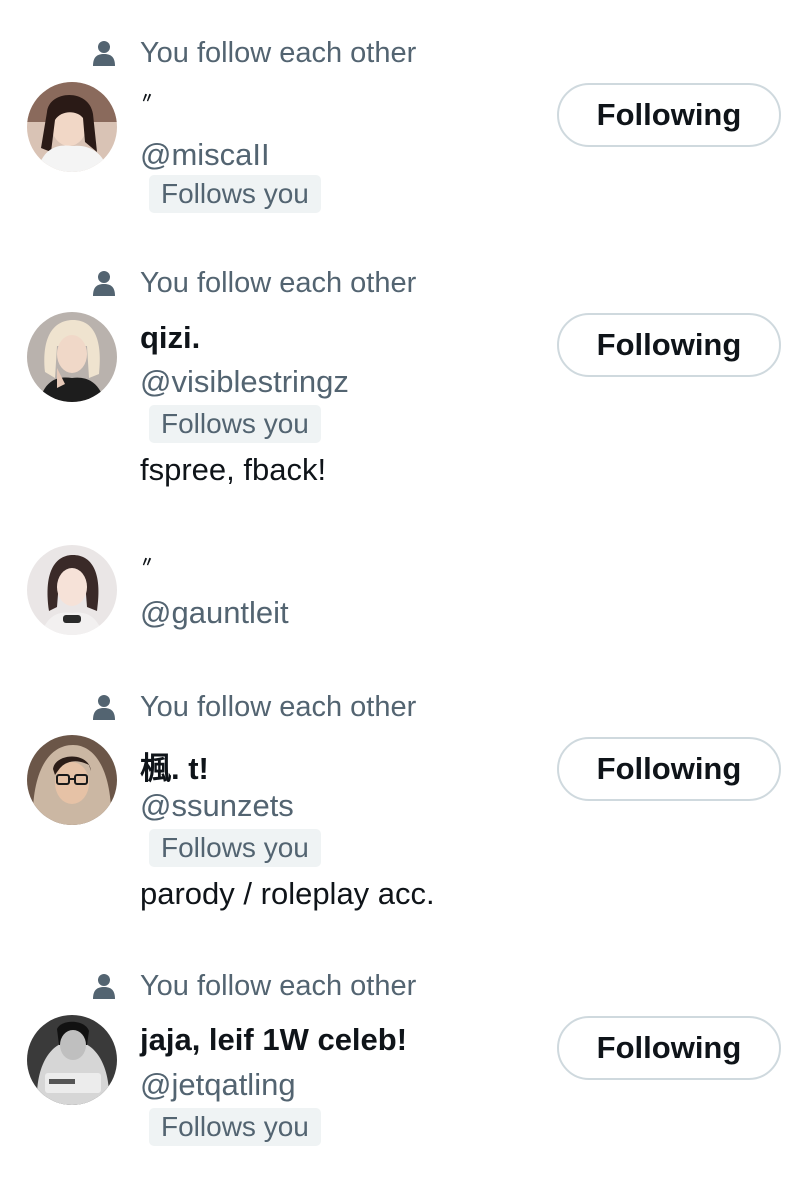  I want to click on display-name: qizi., so click(170, 338).